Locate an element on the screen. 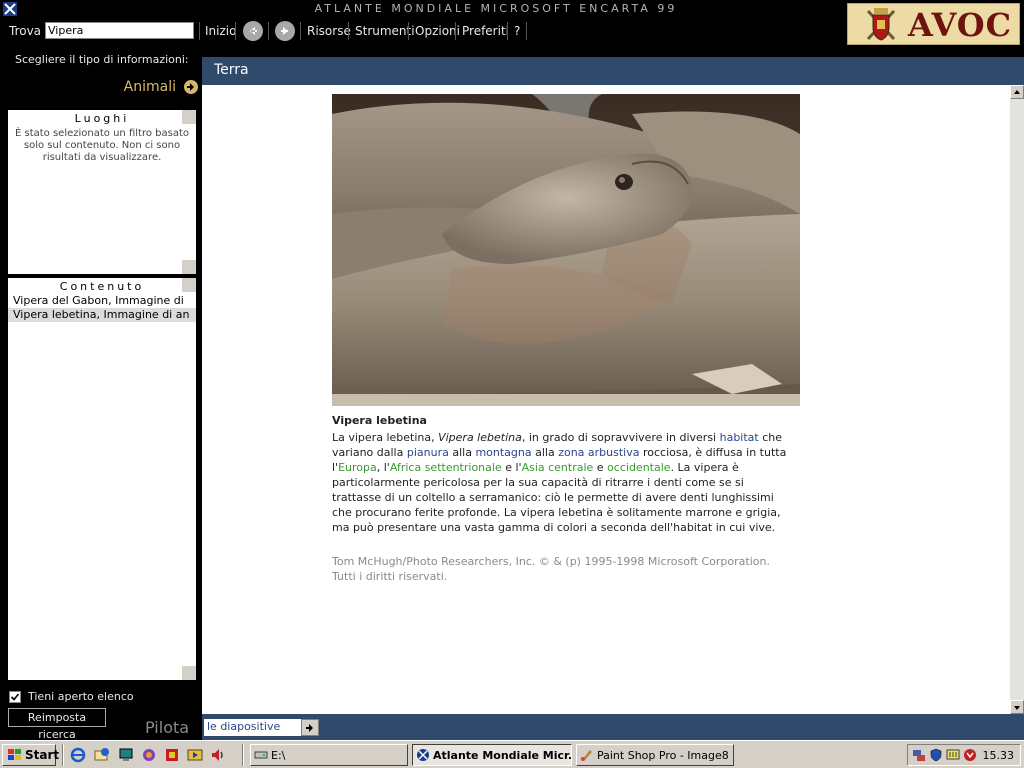  arrow-left-icon is located at coordinates (253, 31).